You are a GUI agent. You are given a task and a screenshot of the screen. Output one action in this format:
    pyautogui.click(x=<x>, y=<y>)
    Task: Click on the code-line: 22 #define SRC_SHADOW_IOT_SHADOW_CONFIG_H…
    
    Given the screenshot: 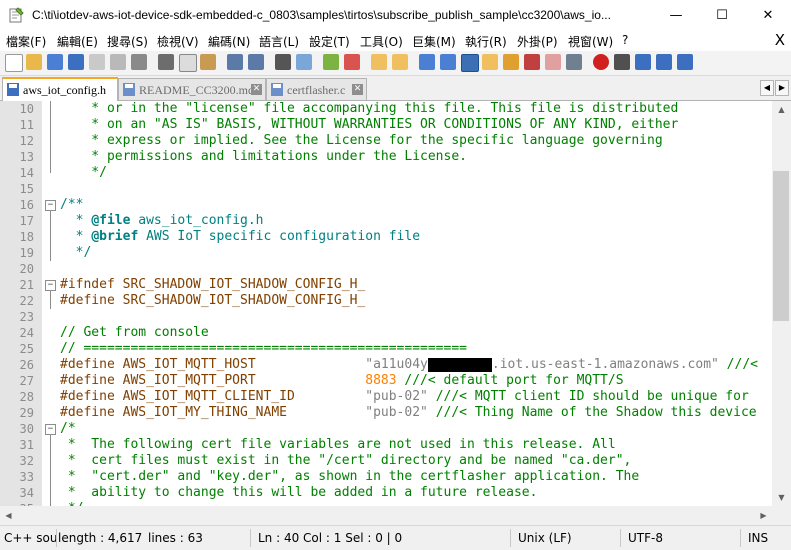 What is the action you would take?
    pyautogui.click(x=386, y=301)
    